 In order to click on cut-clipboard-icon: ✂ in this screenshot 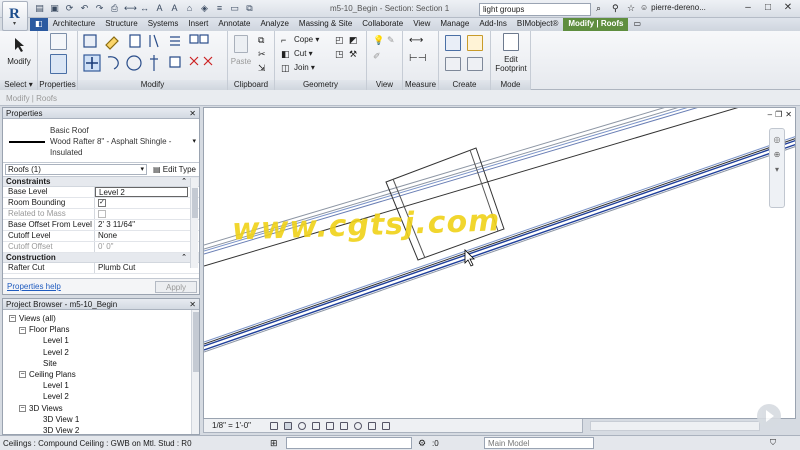, I will do `click(262, 54)`.